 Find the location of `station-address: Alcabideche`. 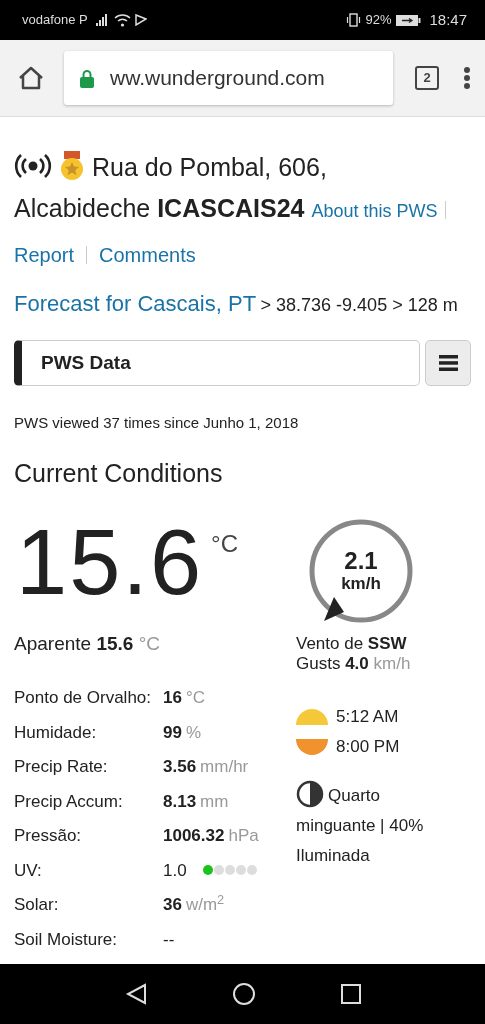

station-address: Alcabideche is located at coordinates (82, 208).